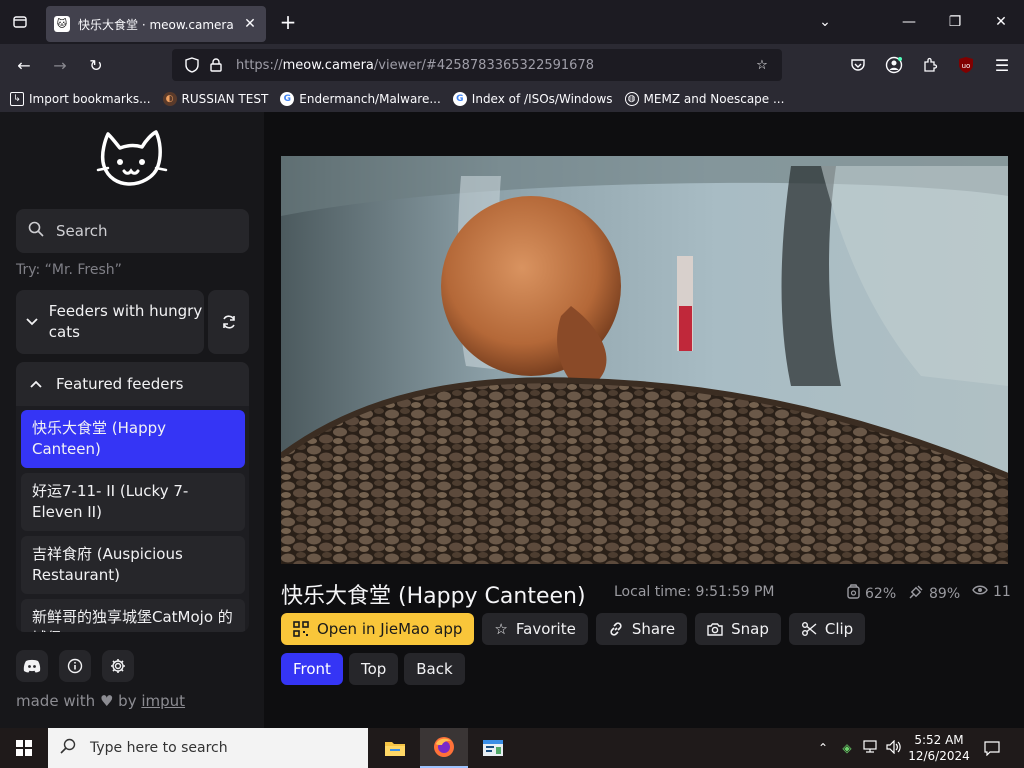 The height and width of the screenshot is (768, 1024). What do you see at coordinates (955, 22) in the screenshot?
I see `restore-icon: ❐` at bounding box center [955, 22].